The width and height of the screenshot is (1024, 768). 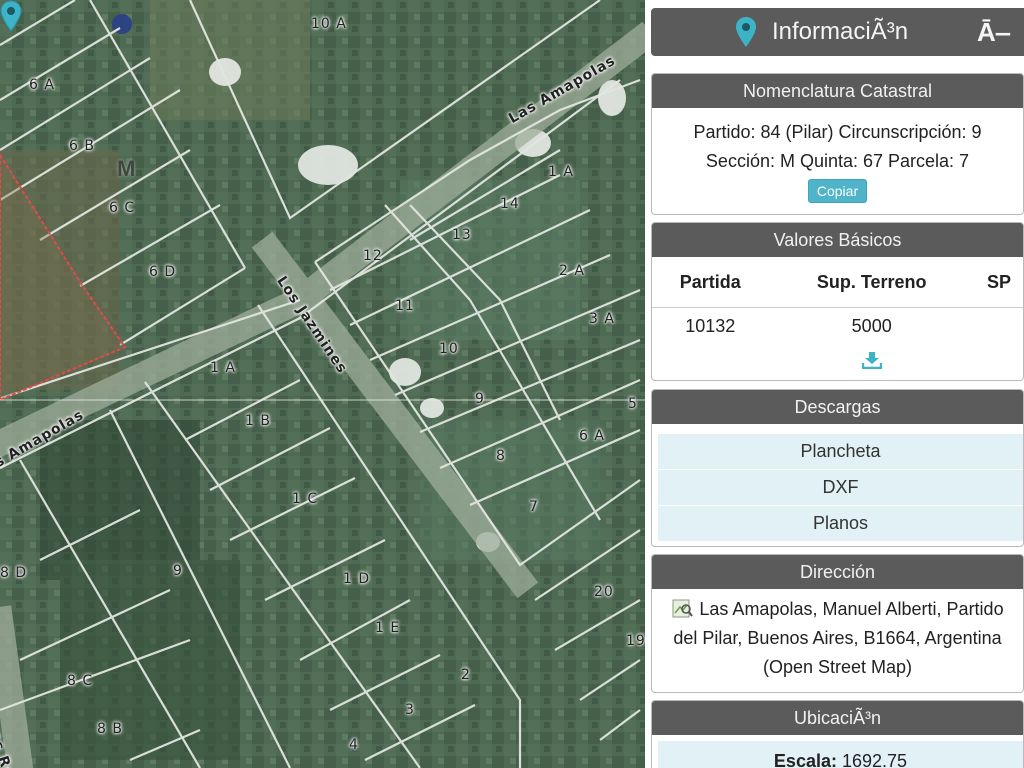 What do you see at coordinates (683, 608) in the screenshot?
I see `address-icon` at bounding box center [683, 608].